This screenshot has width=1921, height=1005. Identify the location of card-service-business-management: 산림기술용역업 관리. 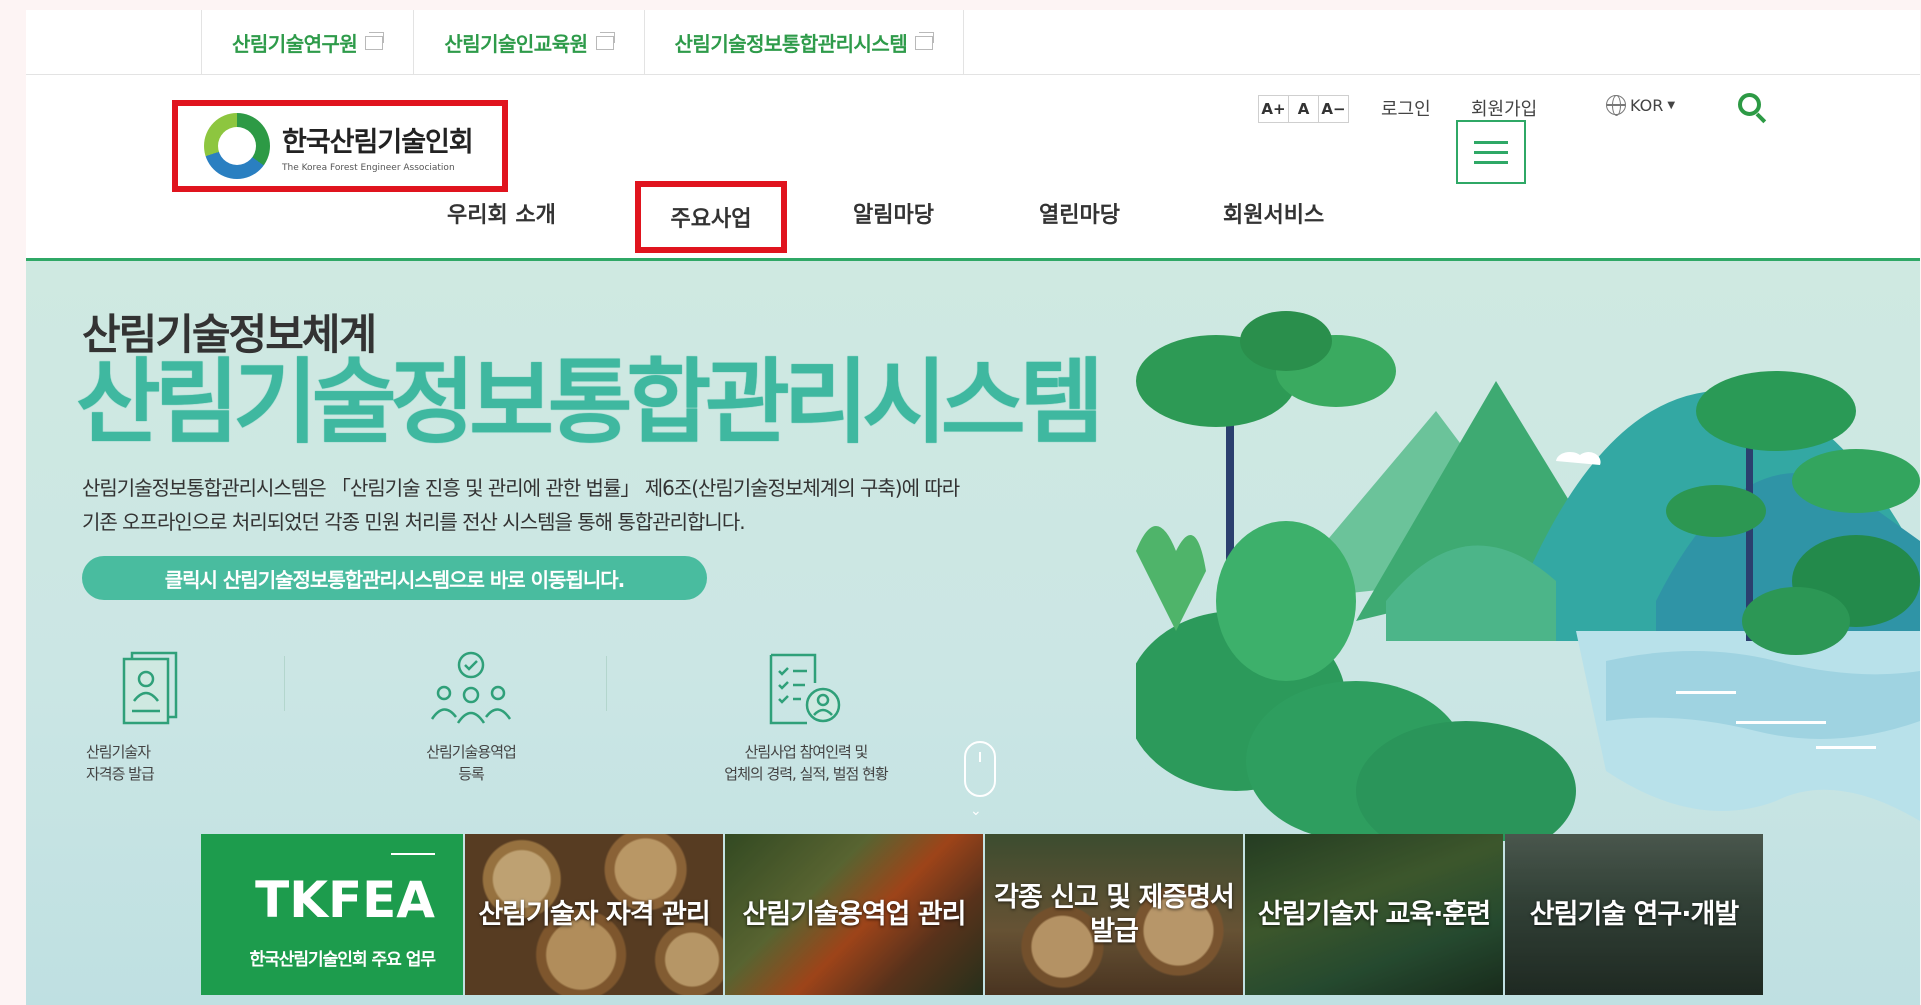
(854, 914).